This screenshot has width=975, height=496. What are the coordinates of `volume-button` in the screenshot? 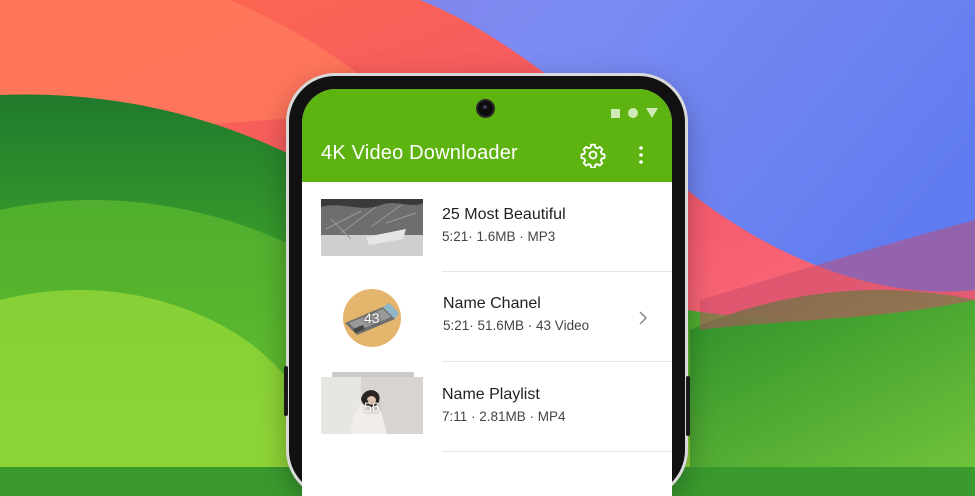 It's located at (286, 391).